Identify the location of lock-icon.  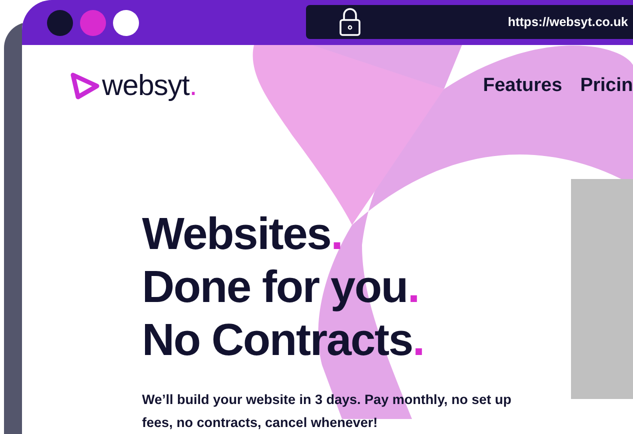
(350, 21).